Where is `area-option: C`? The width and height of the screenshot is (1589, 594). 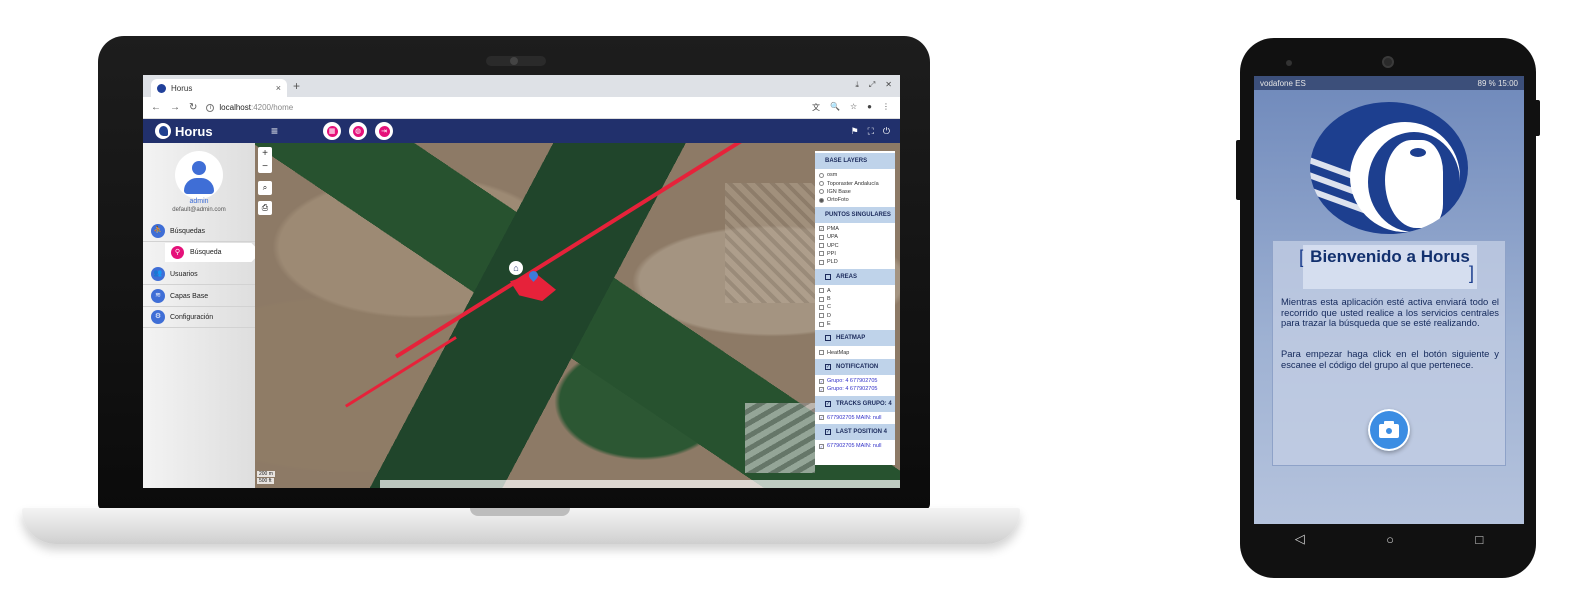
area-option: C is located at coordinates (855, 307).